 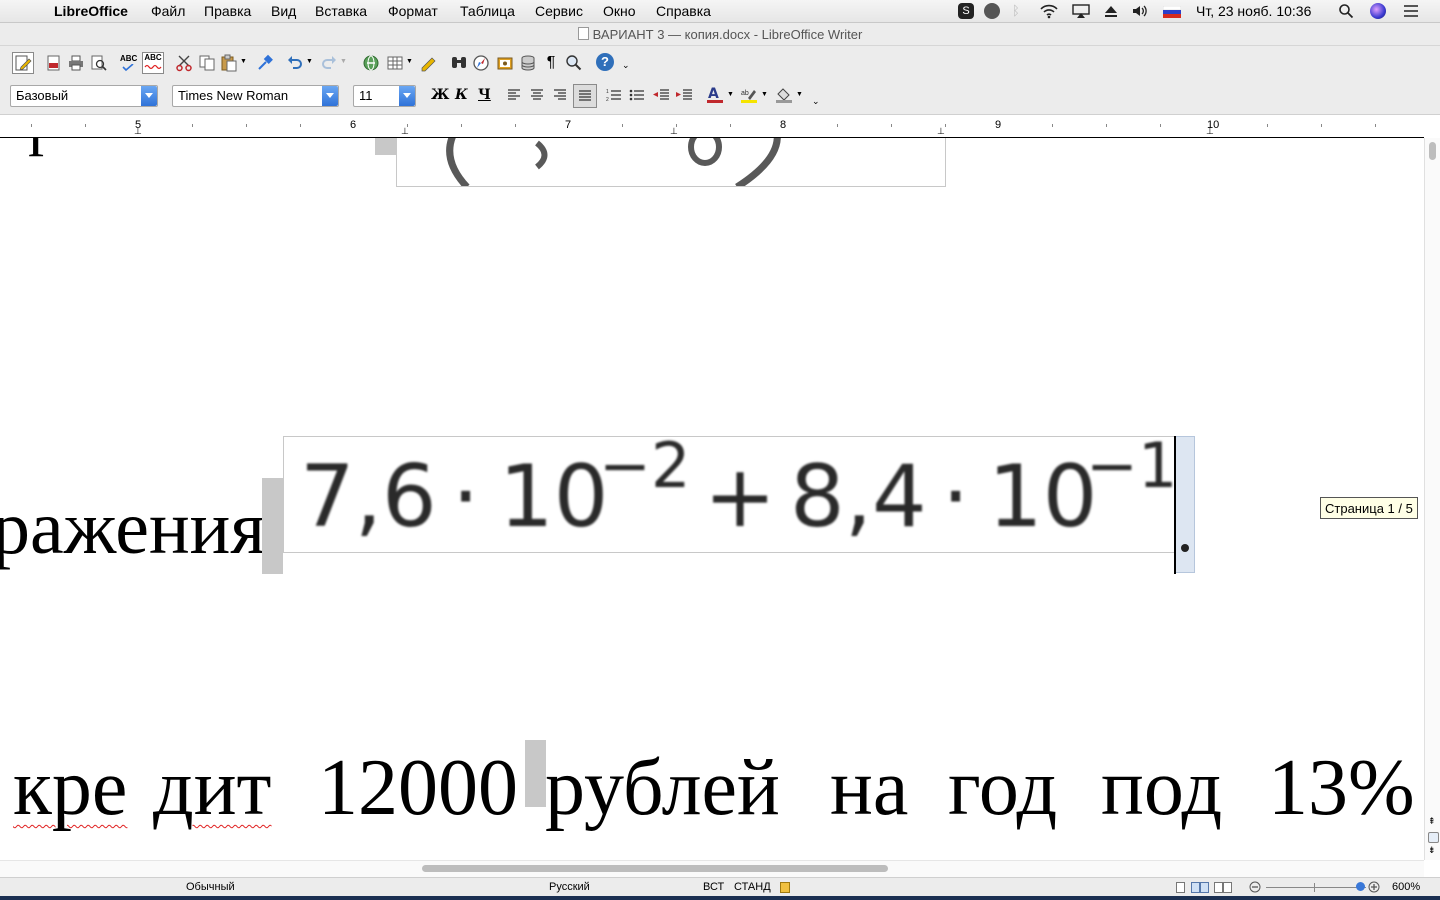 I want to click on horizontal-scrollbar, so click(x=712, y=868).